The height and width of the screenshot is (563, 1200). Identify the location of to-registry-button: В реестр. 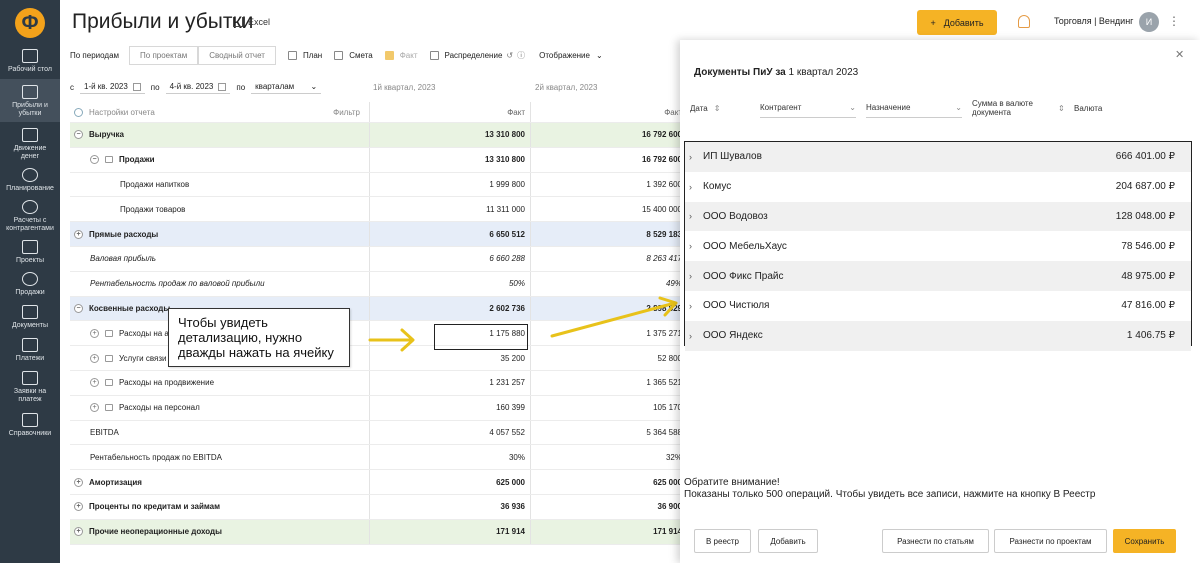
(722, 541).